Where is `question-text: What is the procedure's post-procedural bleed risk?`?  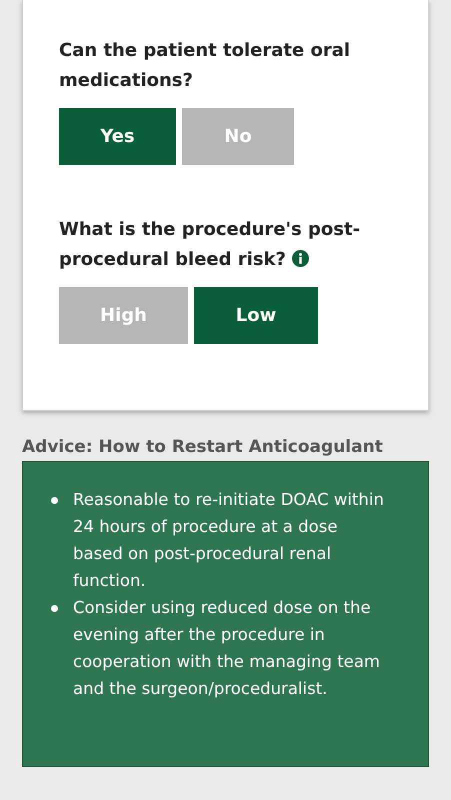
question-text: What is the procedure's post-procedural bleed risk? is located at coordinates (210, 245).